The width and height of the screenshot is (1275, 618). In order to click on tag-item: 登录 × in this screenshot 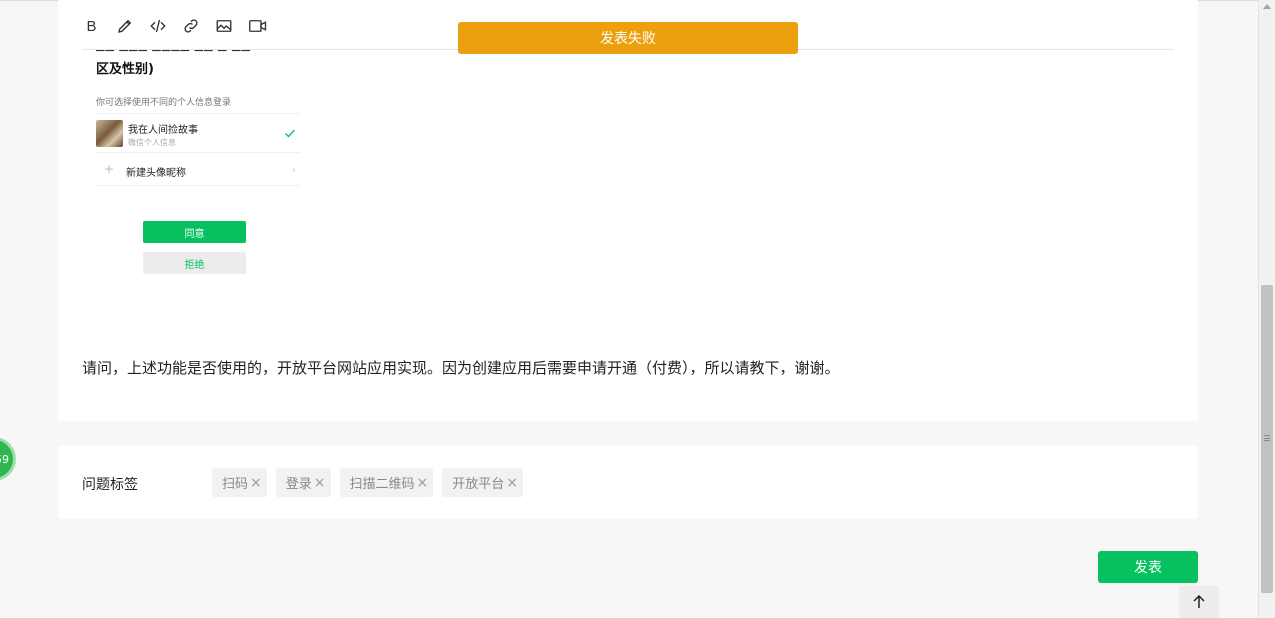, I will do `click(303, 482)`.